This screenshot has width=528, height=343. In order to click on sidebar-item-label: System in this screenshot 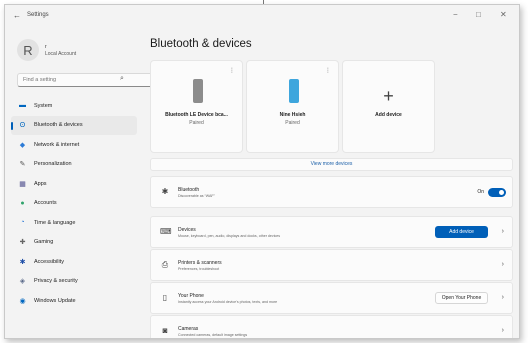, I will do `click(43, 105)`.